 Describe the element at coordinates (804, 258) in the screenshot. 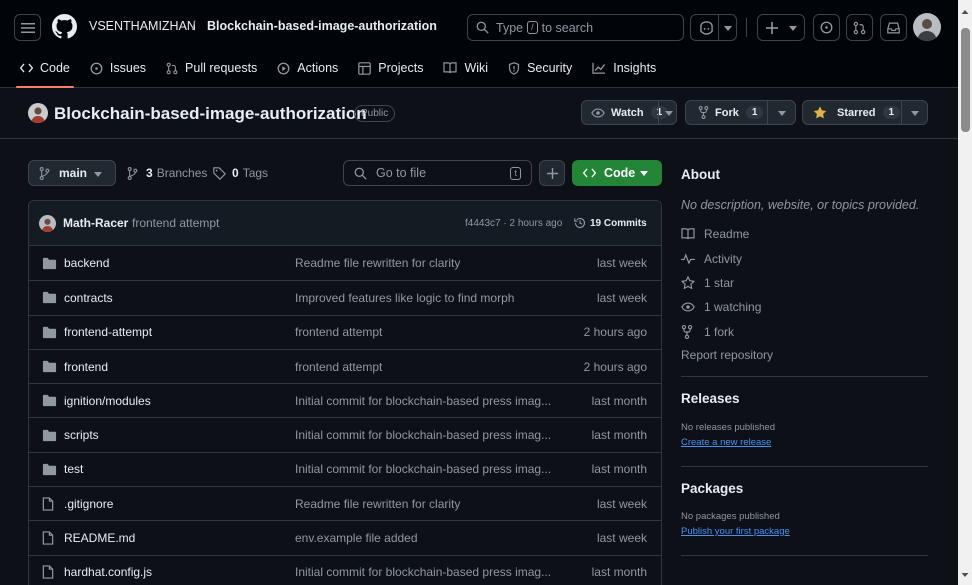

I see `about-link-activity: Activity` at that location.